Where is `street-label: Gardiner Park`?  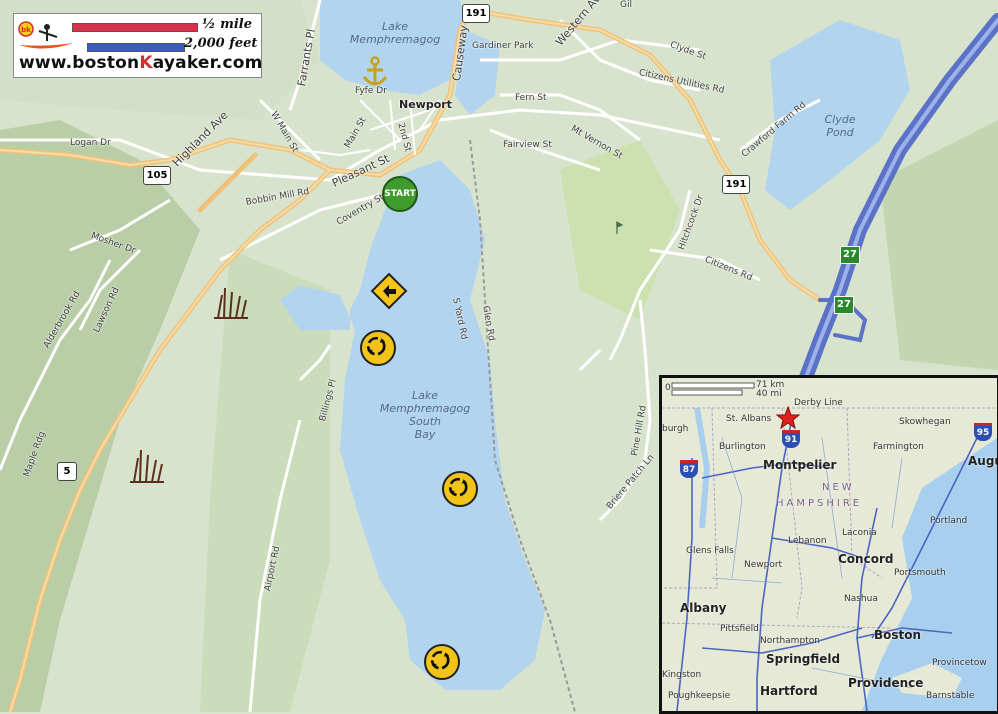
street-label: Gardiner Park is located at coordinates (503, 46).